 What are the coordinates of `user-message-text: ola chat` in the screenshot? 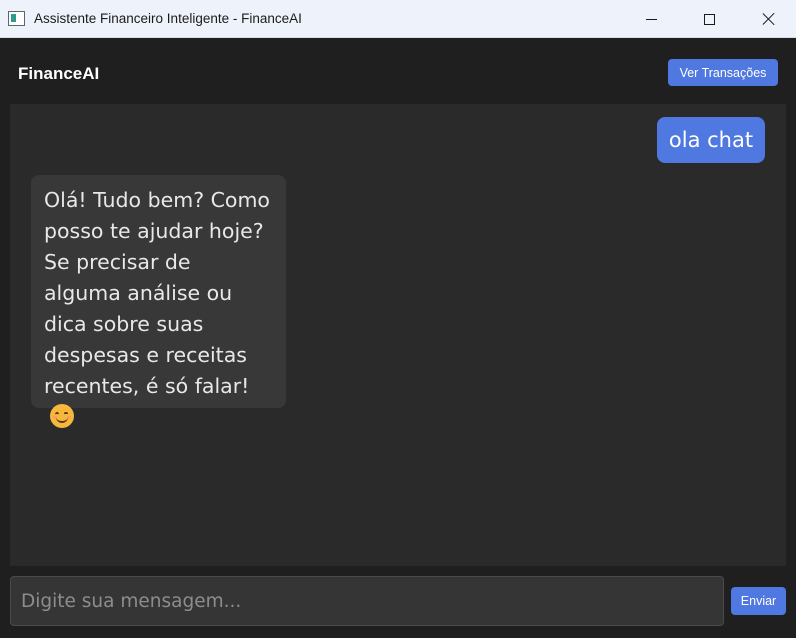 It's located at (711, 140).